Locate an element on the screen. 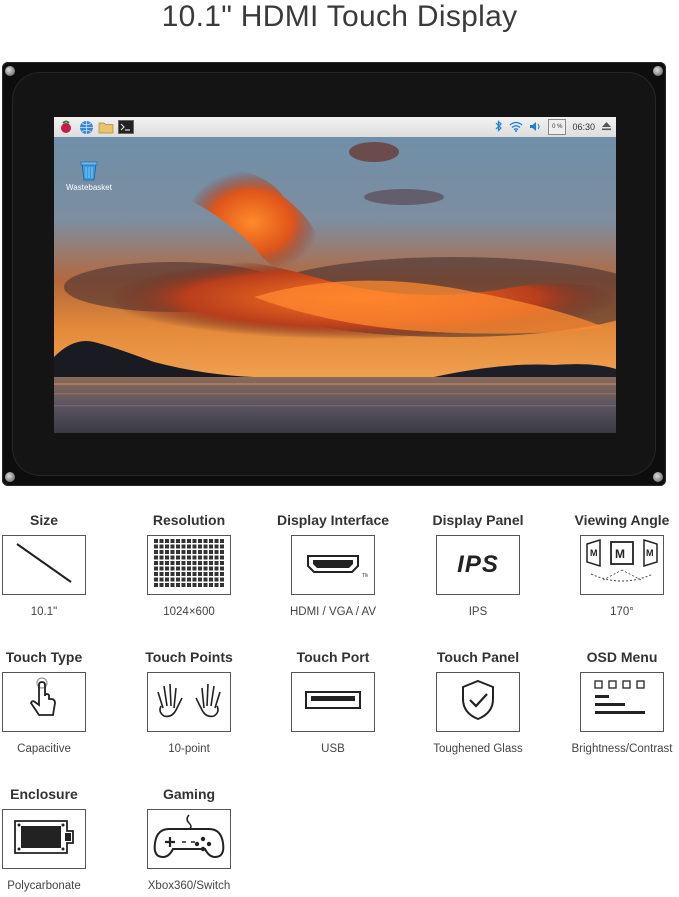  feature-label: OSD Menu is located at coordinates (622, 657).